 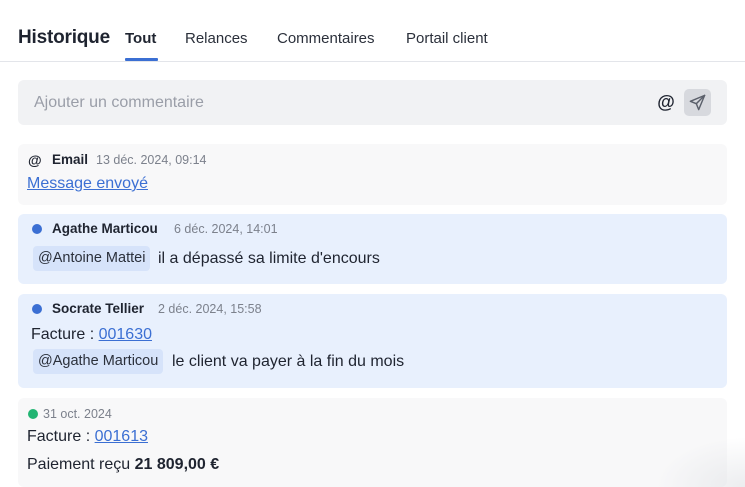 What do you see at coordinates (269, 258) in the screenshot?
I see `comment-text: il a dépassé sa limite d'encours` at bounding box center [269, 258].